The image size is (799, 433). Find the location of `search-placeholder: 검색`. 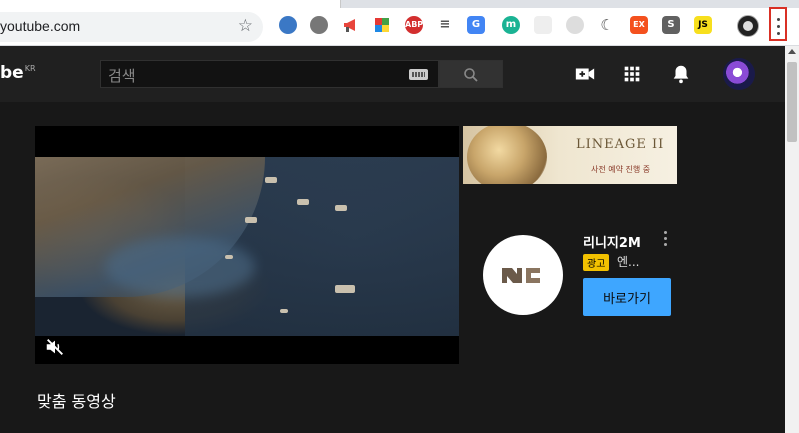

search-placeholder: 검색 is located at coordinates (122, 76).